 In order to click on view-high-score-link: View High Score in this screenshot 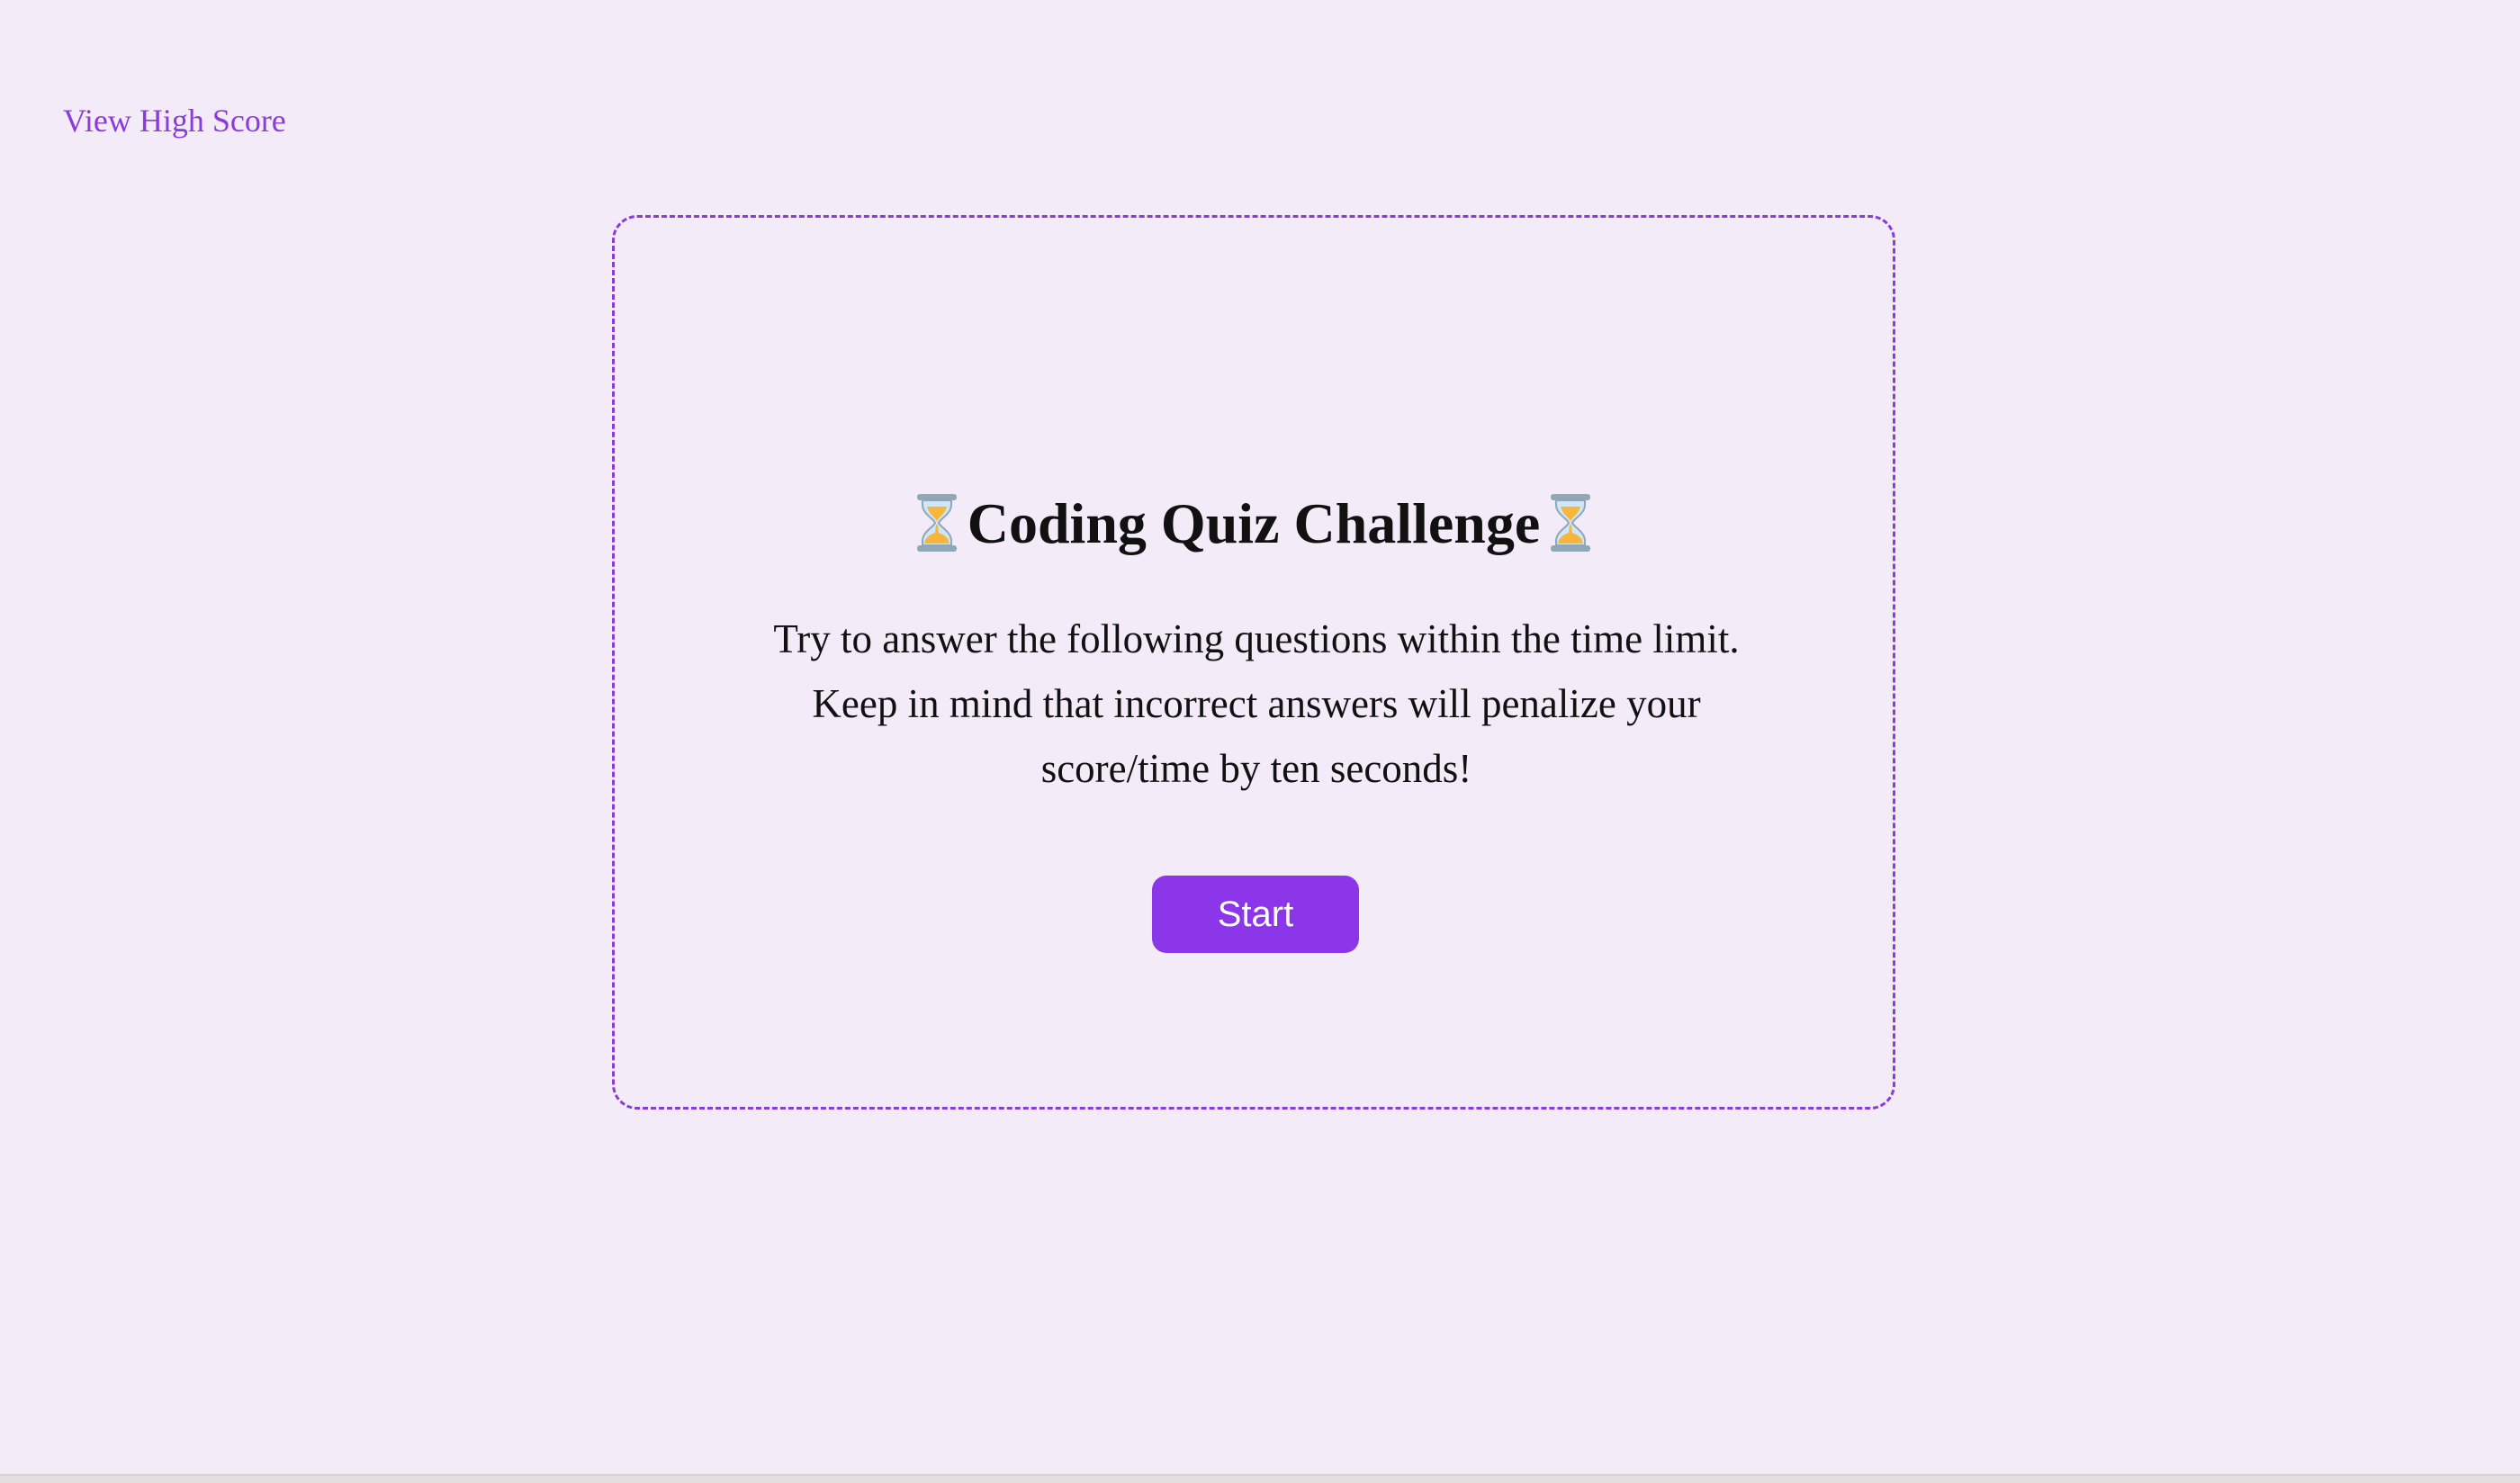, I will do `click(174, 120)`.